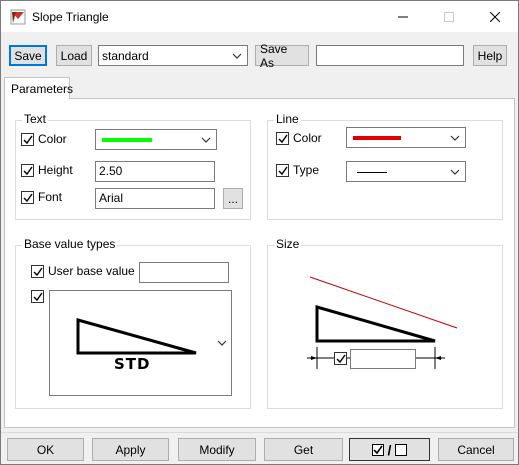 The image size is (519, 465). What do you see at coordinates (35, 119) in the screenshot?
I see `text-group-title: Text` at bounding box center [35, 119].